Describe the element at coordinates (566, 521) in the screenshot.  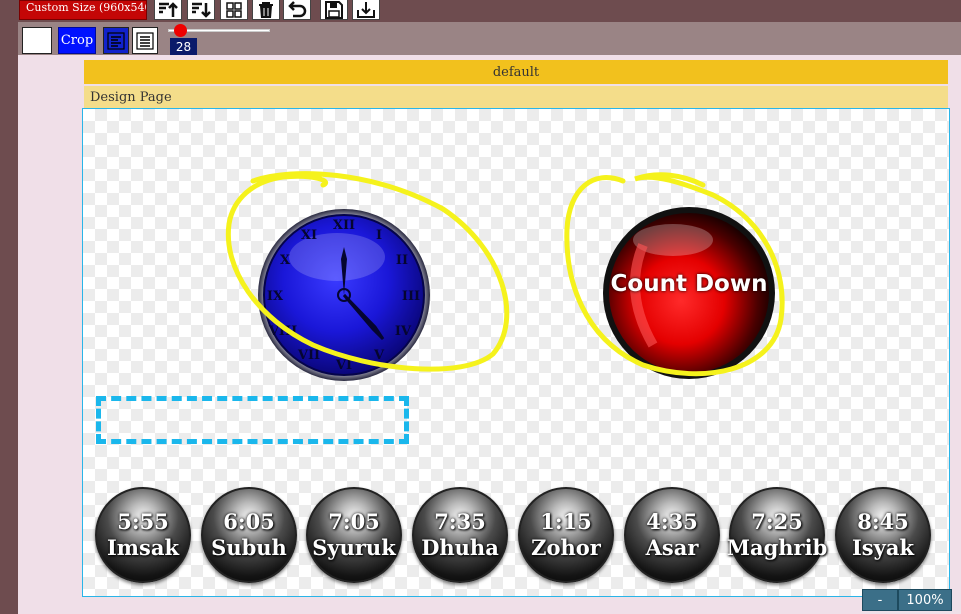
I see `prayer-time: 1:15` at that location.